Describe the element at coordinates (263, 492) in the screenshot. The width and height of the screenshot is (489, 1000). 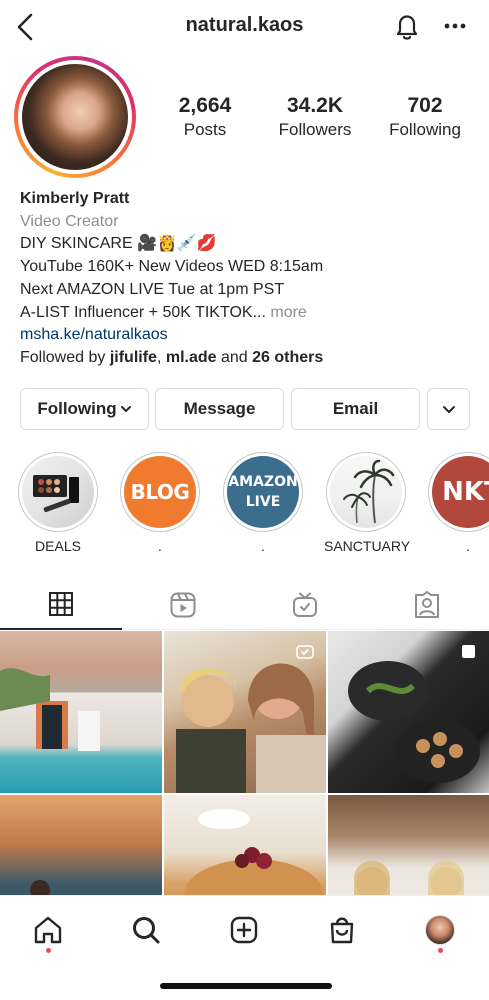
I see `highlight-amazon-image: AMAZON LIVE` at that location.